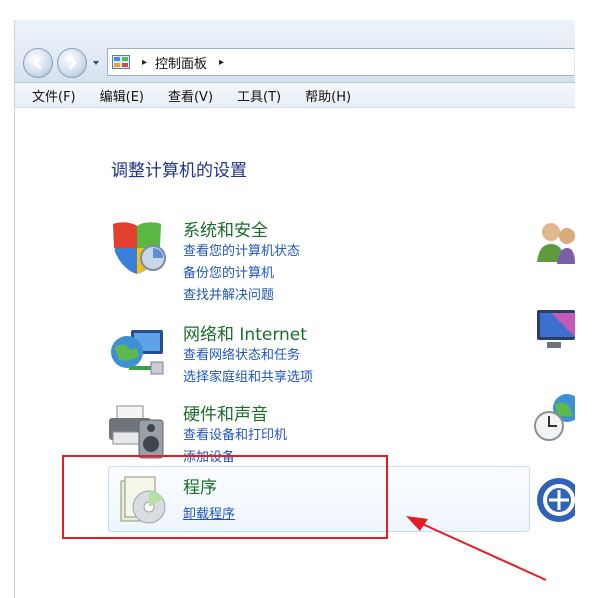 The height and width of the screenshot is (598, 600). What do you see at coordinates (228, 293) in the screenshot?
I see `link-troubleshoot: 查找并解决问题` at bounding box center [228, 293].